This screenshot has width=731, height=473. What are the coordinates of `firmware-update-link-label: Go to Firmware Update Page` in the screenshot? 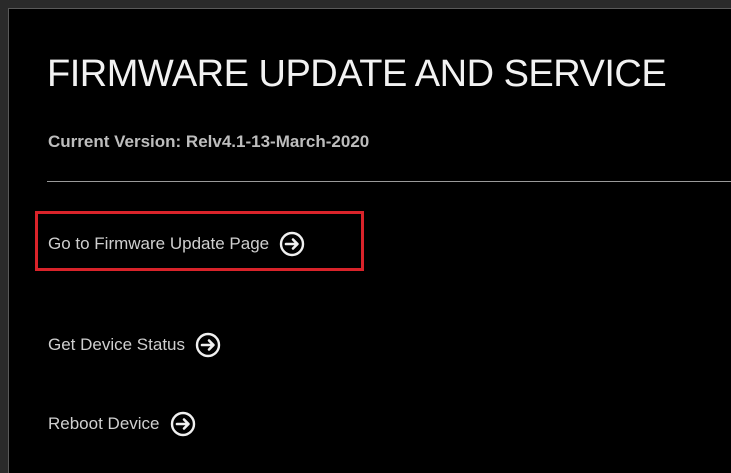 It's located at (159, 243).